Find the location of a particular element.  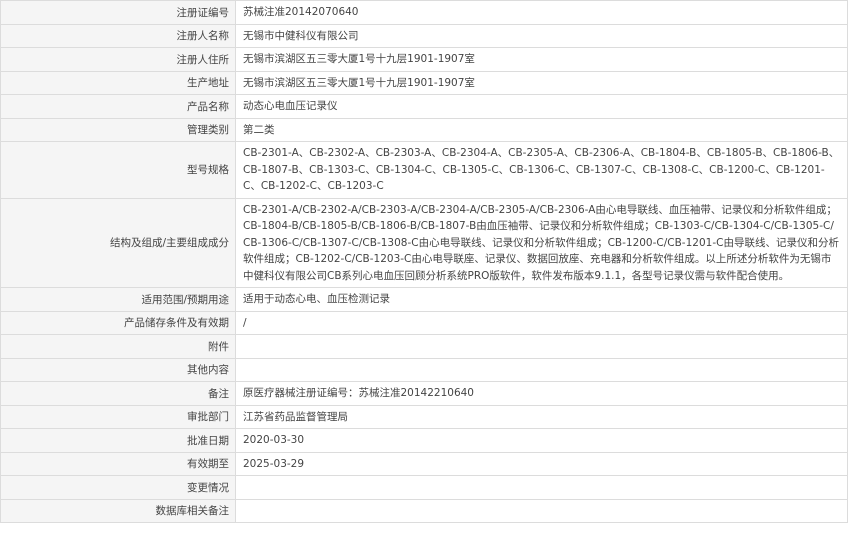

row-db-notes: 数据库相关备注 is located at coordinates (424, 510).